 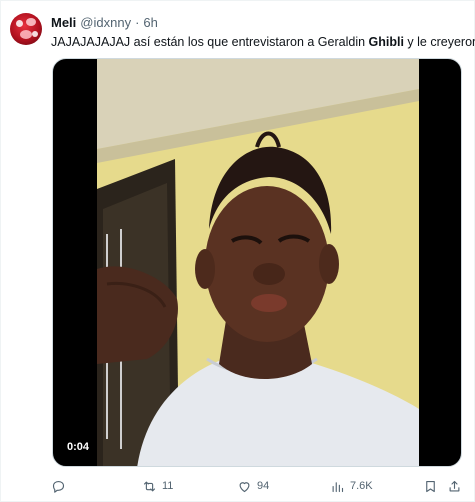 I want to click on views-icon, so click(x=338, y=486).